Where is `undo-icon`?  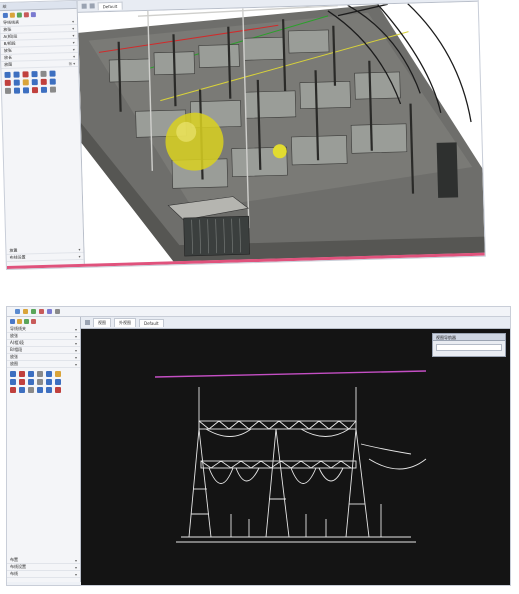
undo-icon is located at coordinates (33, 311).